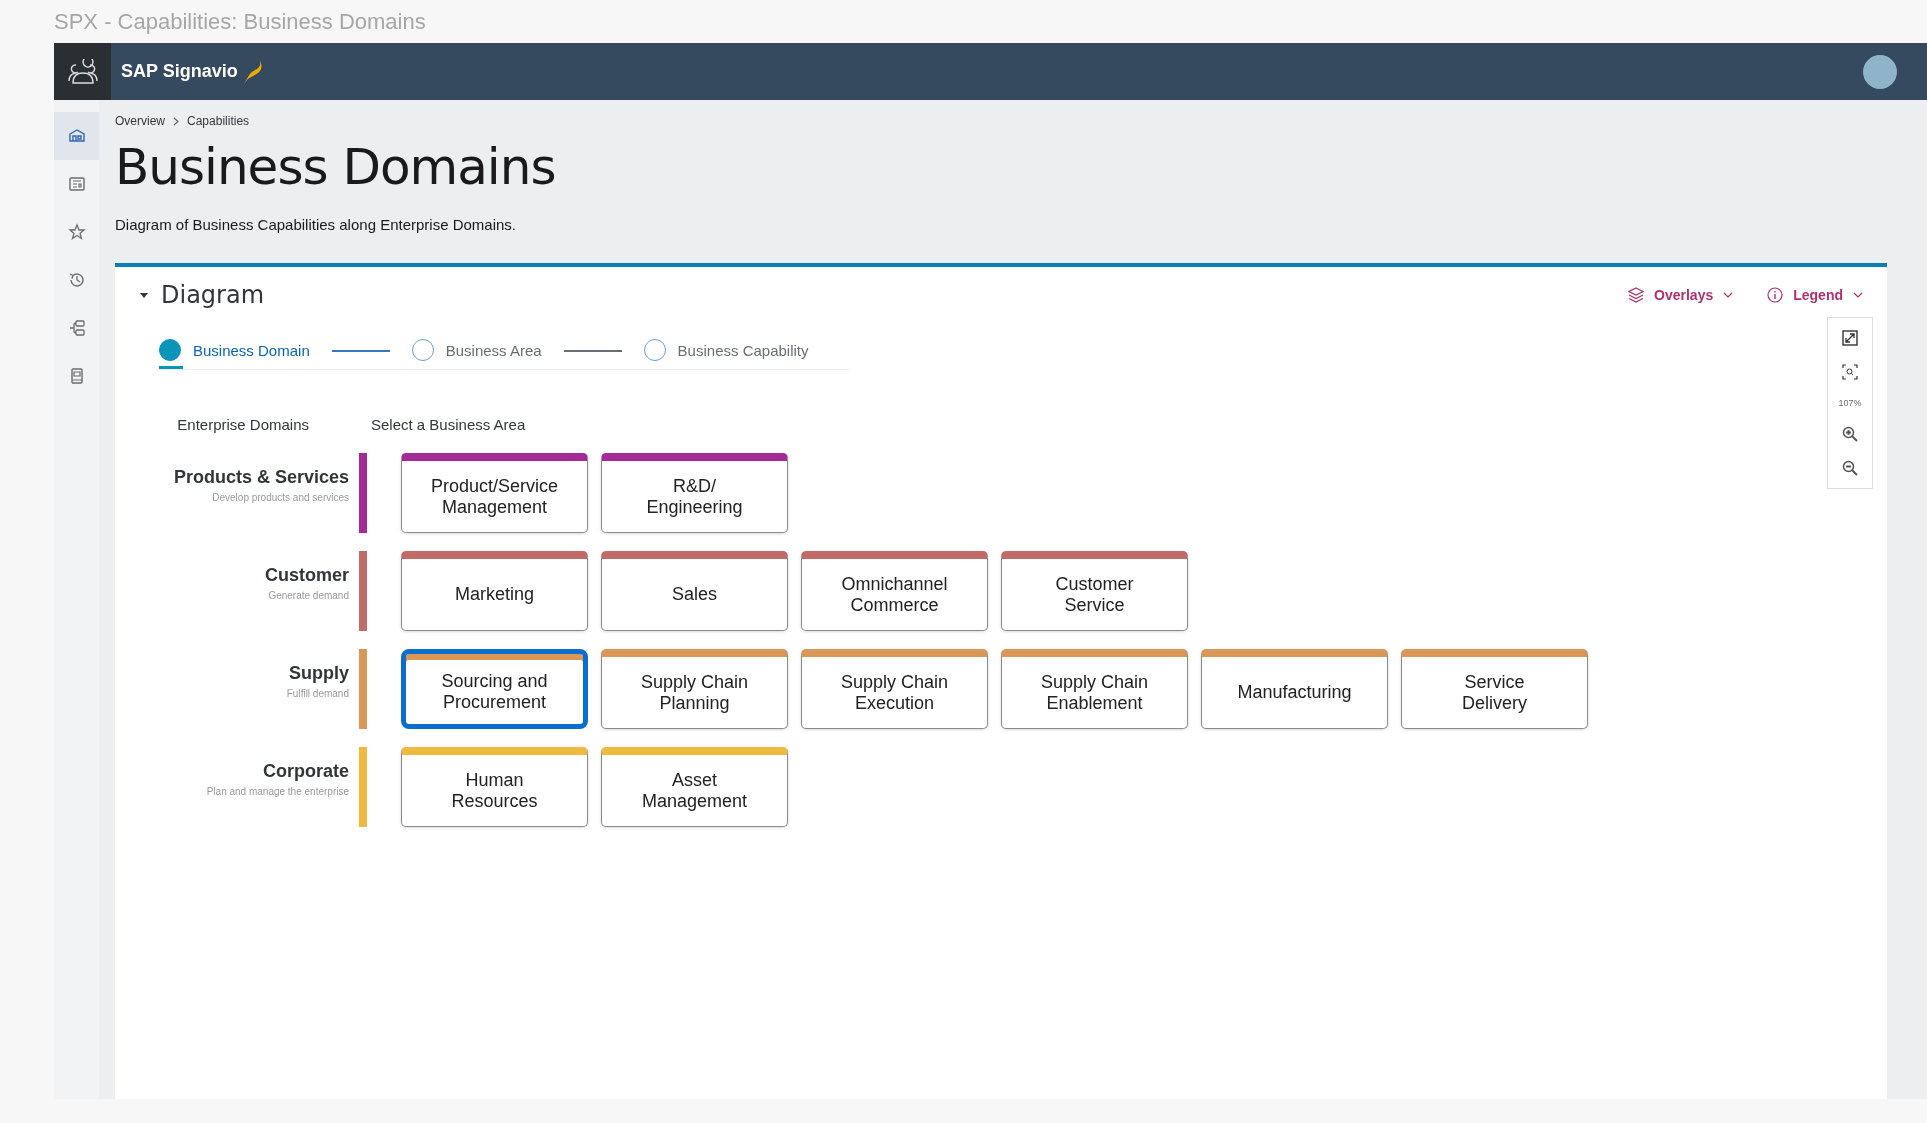  What do you see at coordinates (1850, 434) in the screenshot?
I see `zoom-in-icon` at bounding box center [1850, 434].